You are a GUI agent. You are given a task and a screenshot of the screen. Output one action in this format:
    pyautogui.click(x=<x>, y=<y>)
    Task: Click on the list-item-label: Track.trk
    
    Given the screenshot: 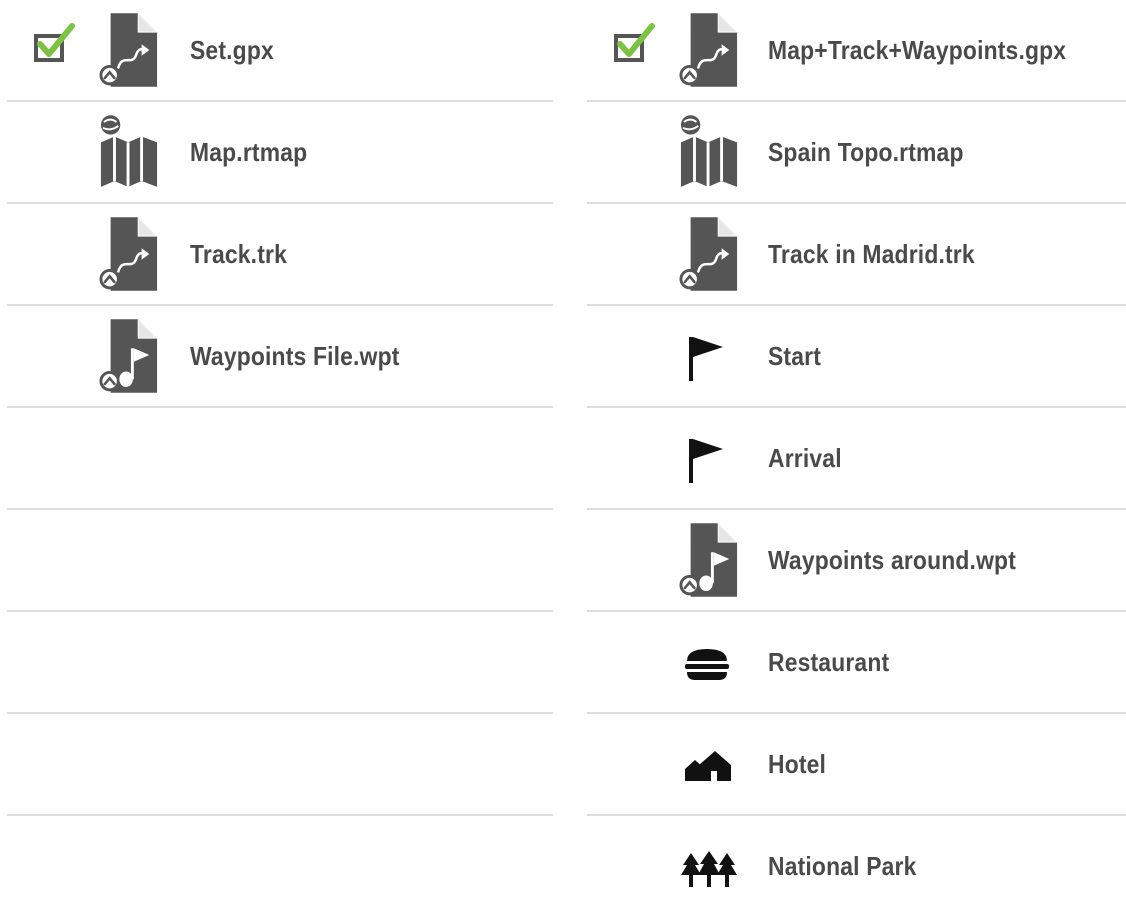 What is the action you would take?
    pyautogui.click(x=238, y=254)
    